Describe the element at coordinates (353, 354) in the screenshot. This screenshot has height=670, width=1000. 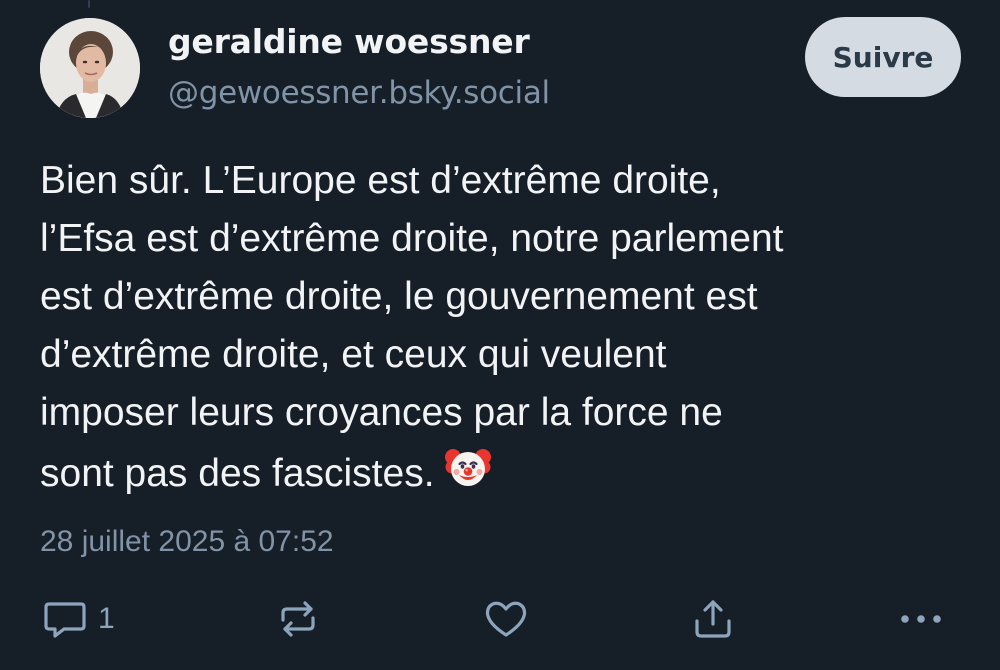
I see `post-text-line: d’extrême droite, et ceux qui veulent` at that location.